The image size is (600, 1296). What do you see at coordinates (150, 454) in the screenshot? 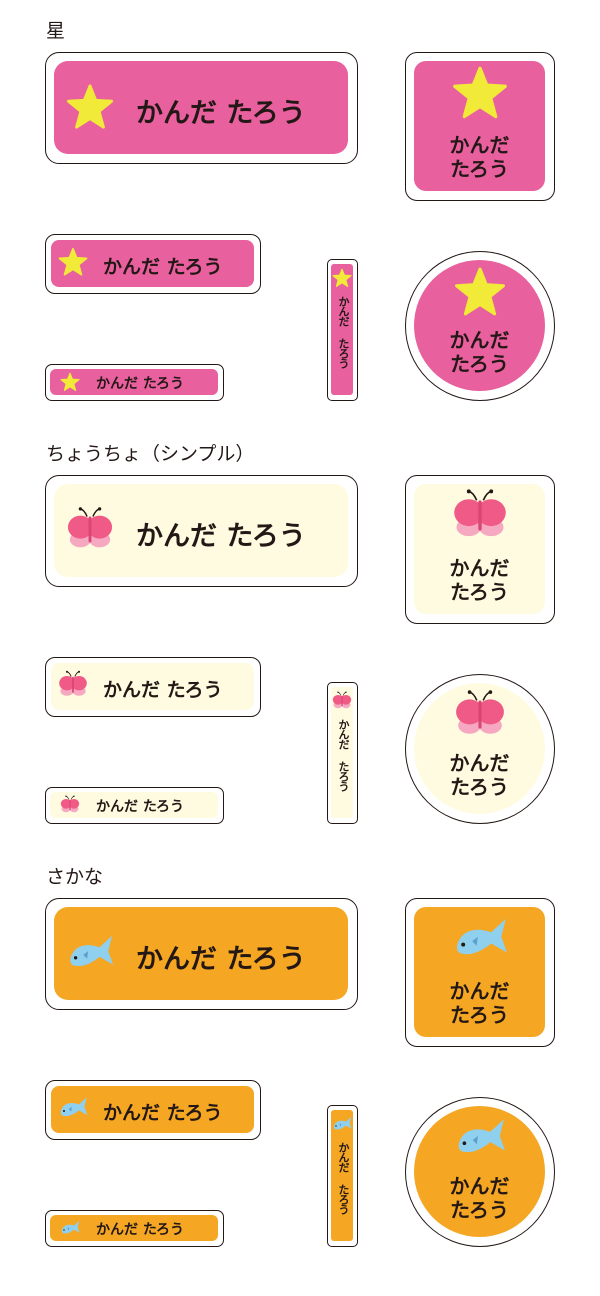
I see `section-title: ちょうちょ（シンプル）` at bounding box center [150, 454].